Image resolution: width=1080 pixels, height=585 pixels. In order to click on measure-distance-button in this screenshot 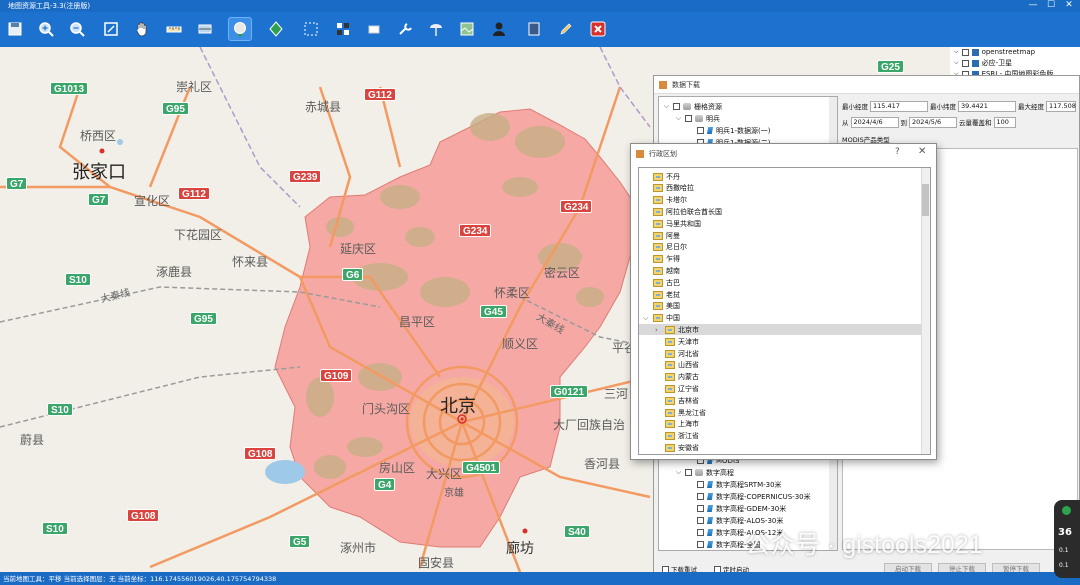, I will do `click(174, 29)`.